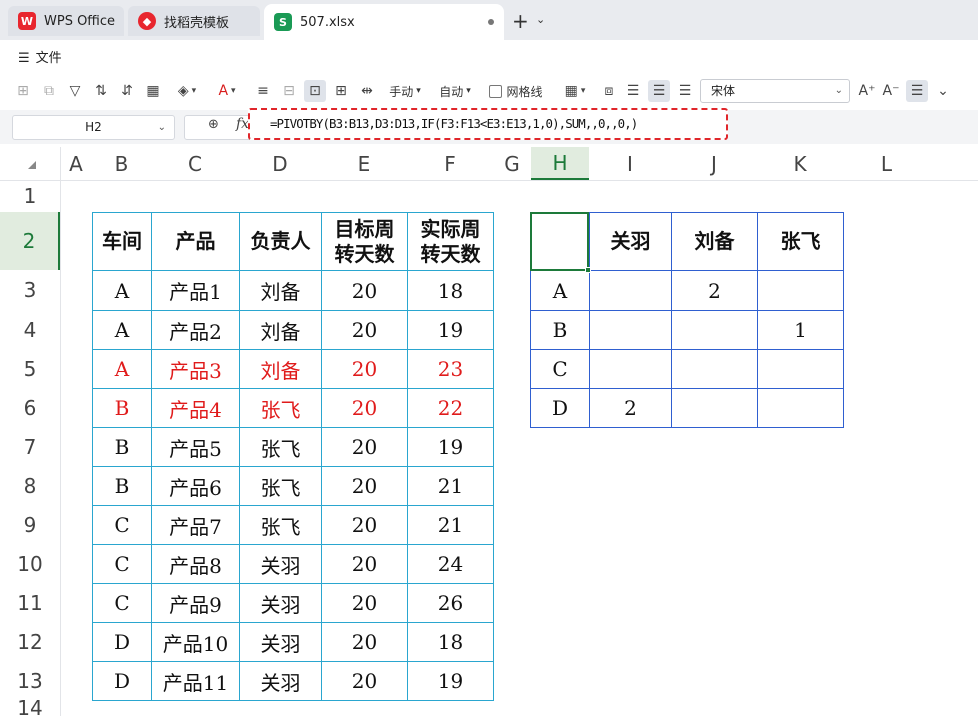 The height and width of the screenshot is (716, 978). I want to click on pivot-header-cell: 刘备, so click(714, 241).